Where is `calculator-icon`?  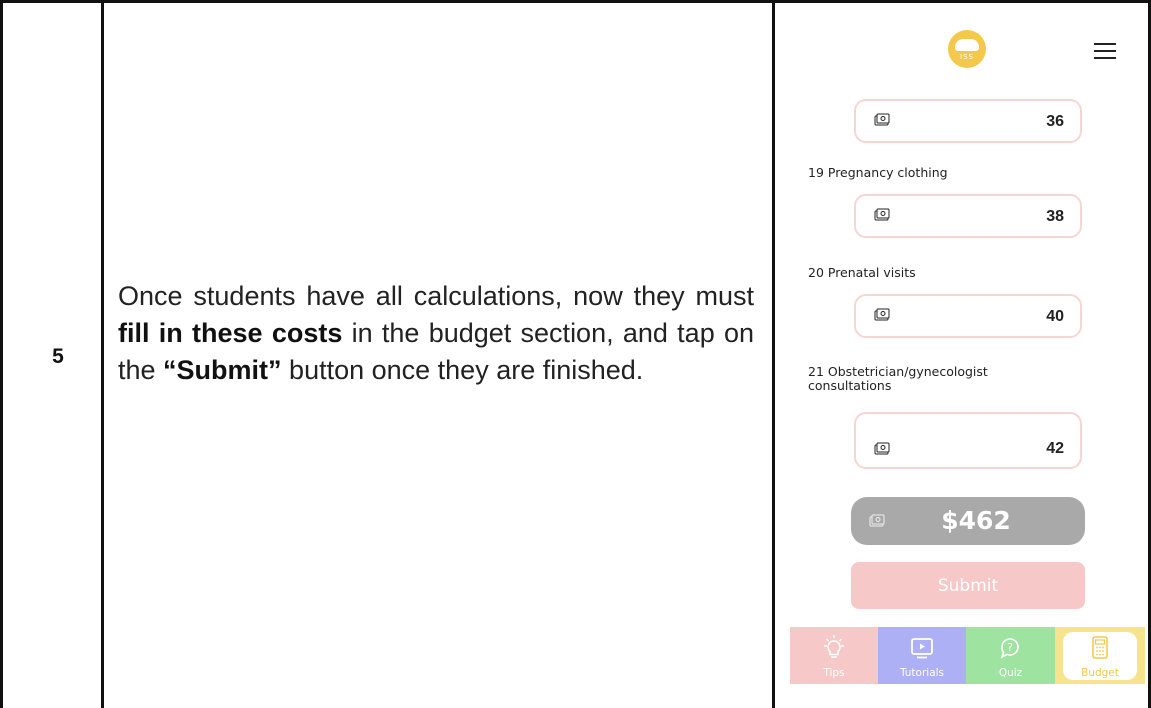
calculator-icon is located at coordinates (1100, 647).